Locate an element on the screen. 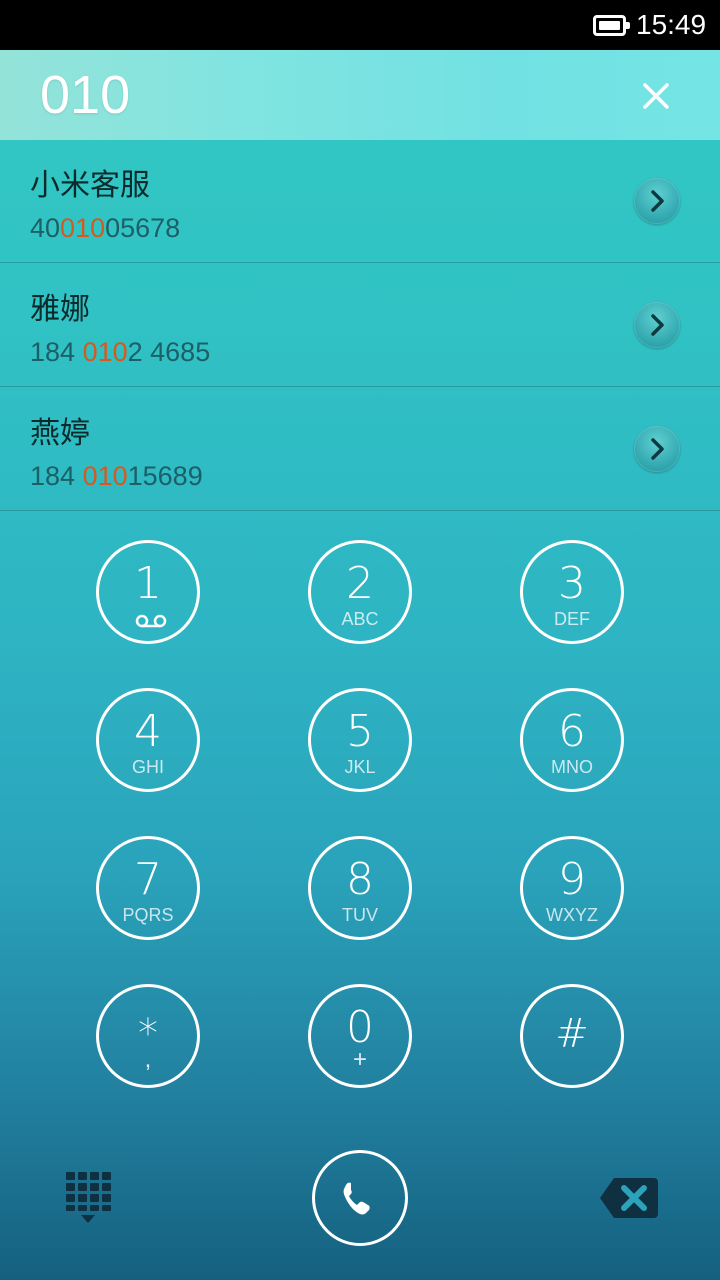  backspace-button is located at coordinates (629, 1198).